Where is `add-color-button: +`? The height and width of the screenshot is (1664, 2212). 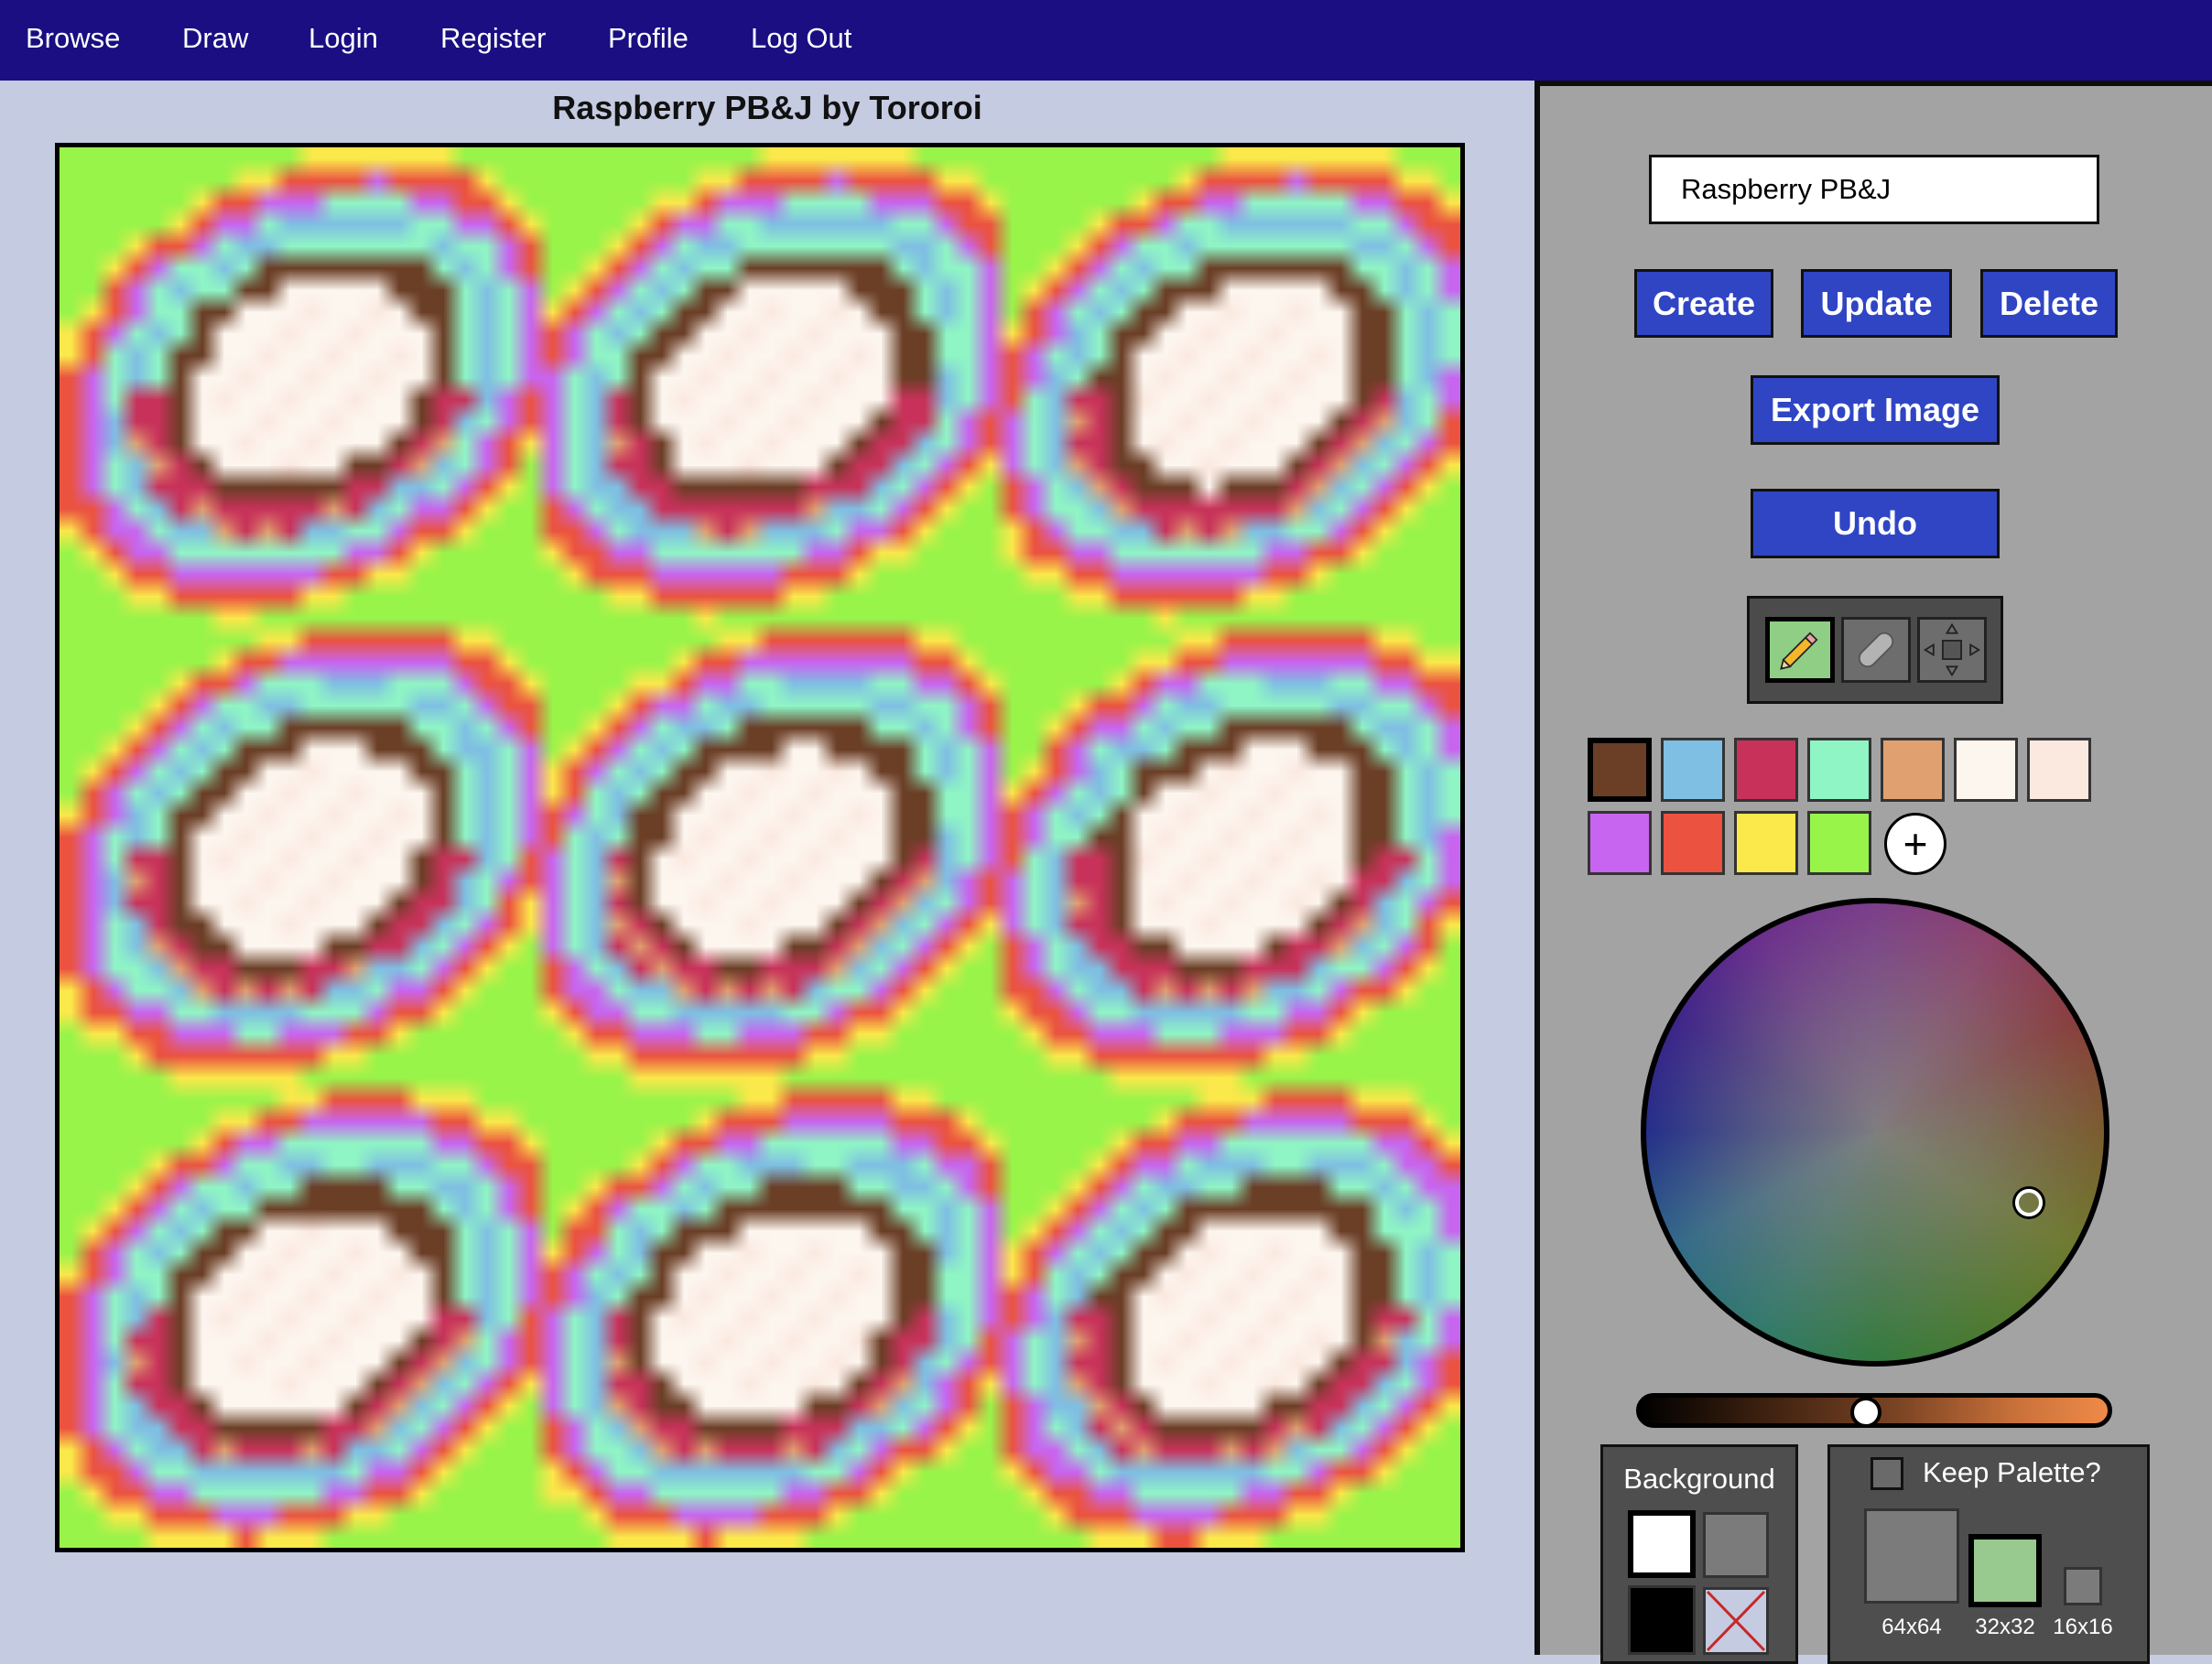 add-color-button: + is located at coordinates (1915, 844).